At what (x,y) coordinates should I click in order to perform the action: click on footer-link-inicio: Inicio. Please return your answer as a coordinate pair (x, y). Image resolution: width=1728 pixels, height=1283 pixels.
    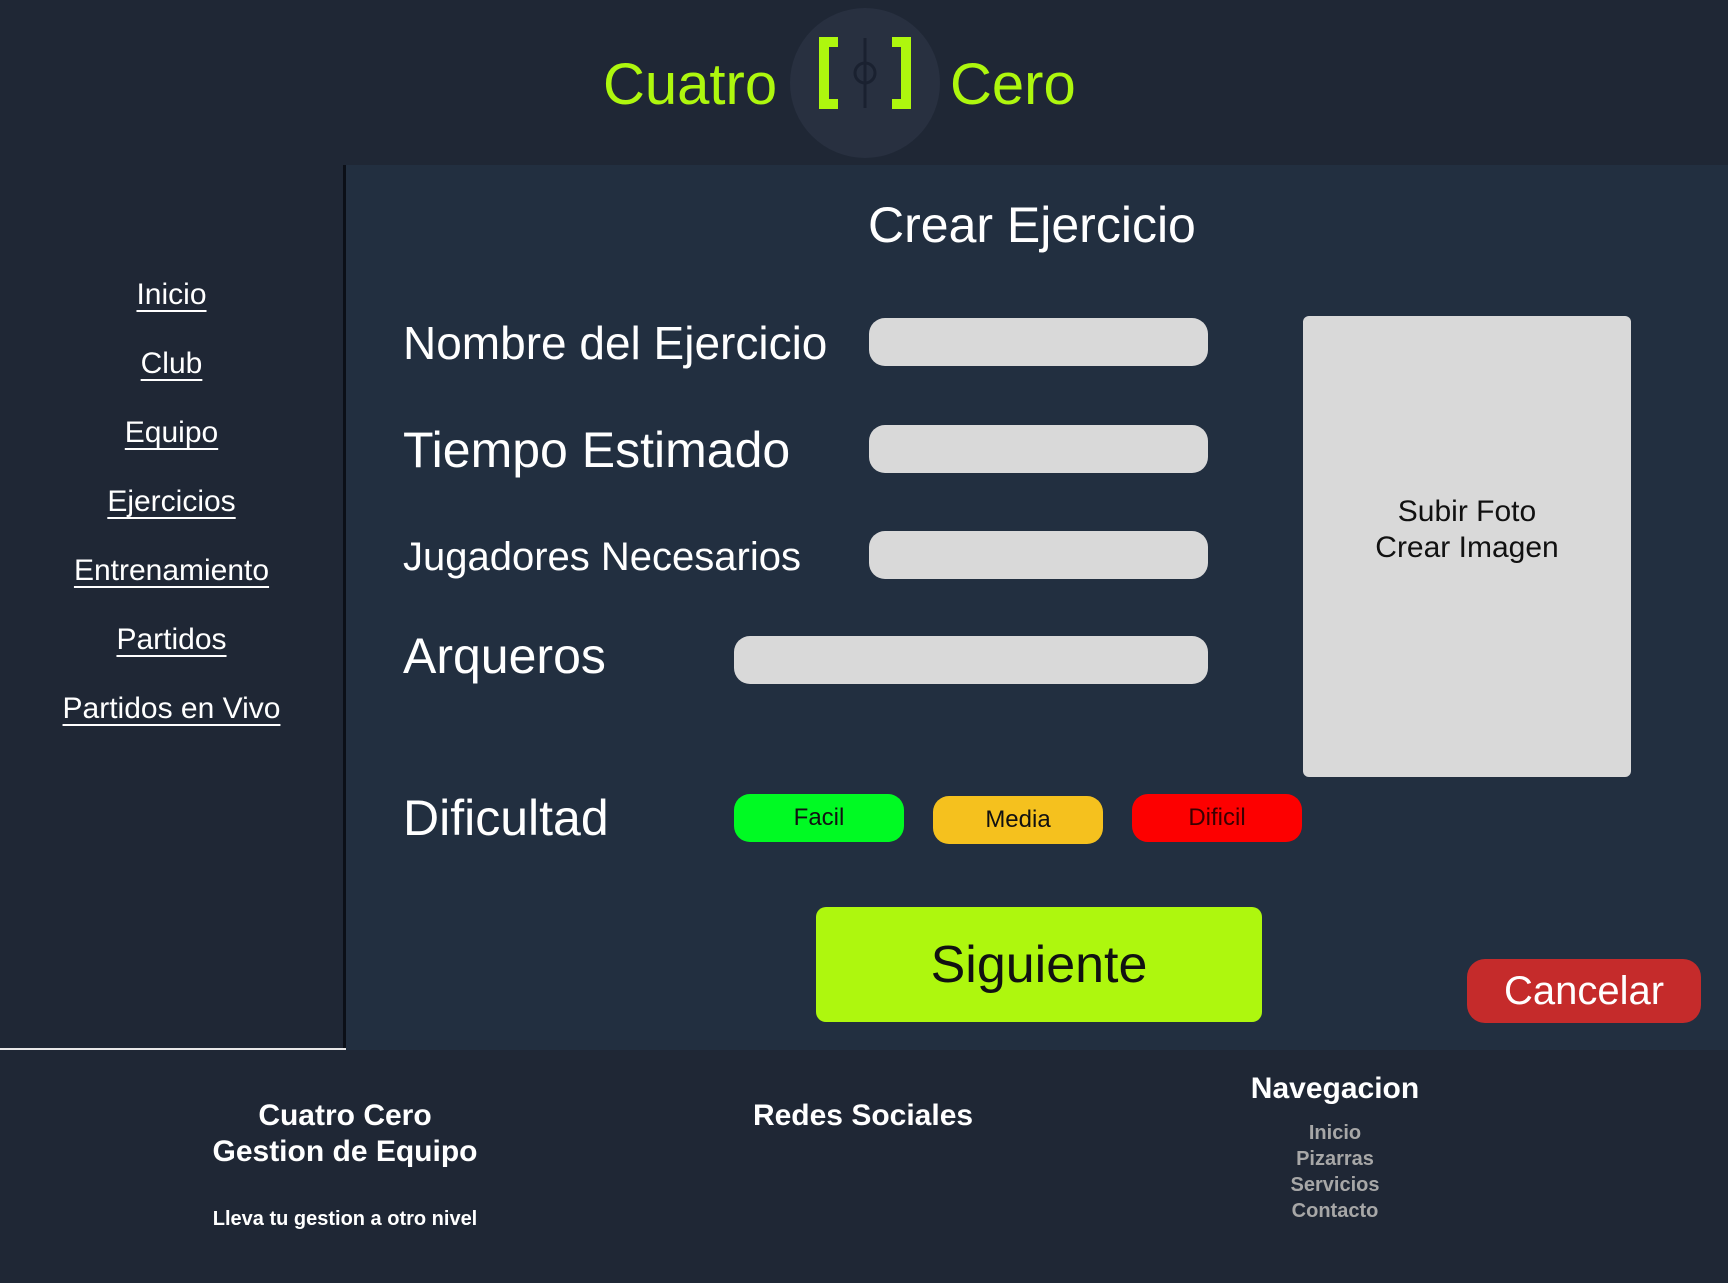
    Looking at the image, I should click on (1335, 1133).